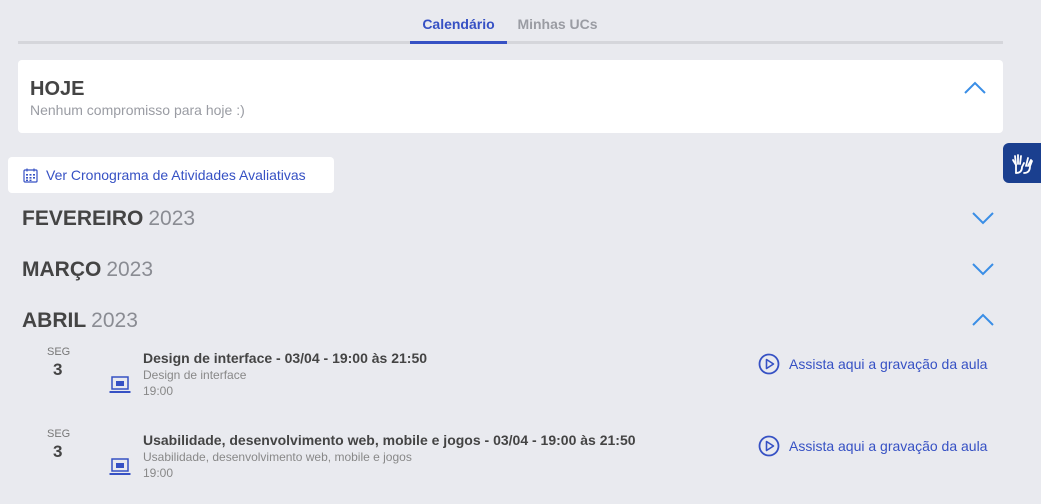  What do you see at coordinates (195, 375) in the screenshot?
I see `event-subtitle: Design de interface` at bounding box center [195, 375].